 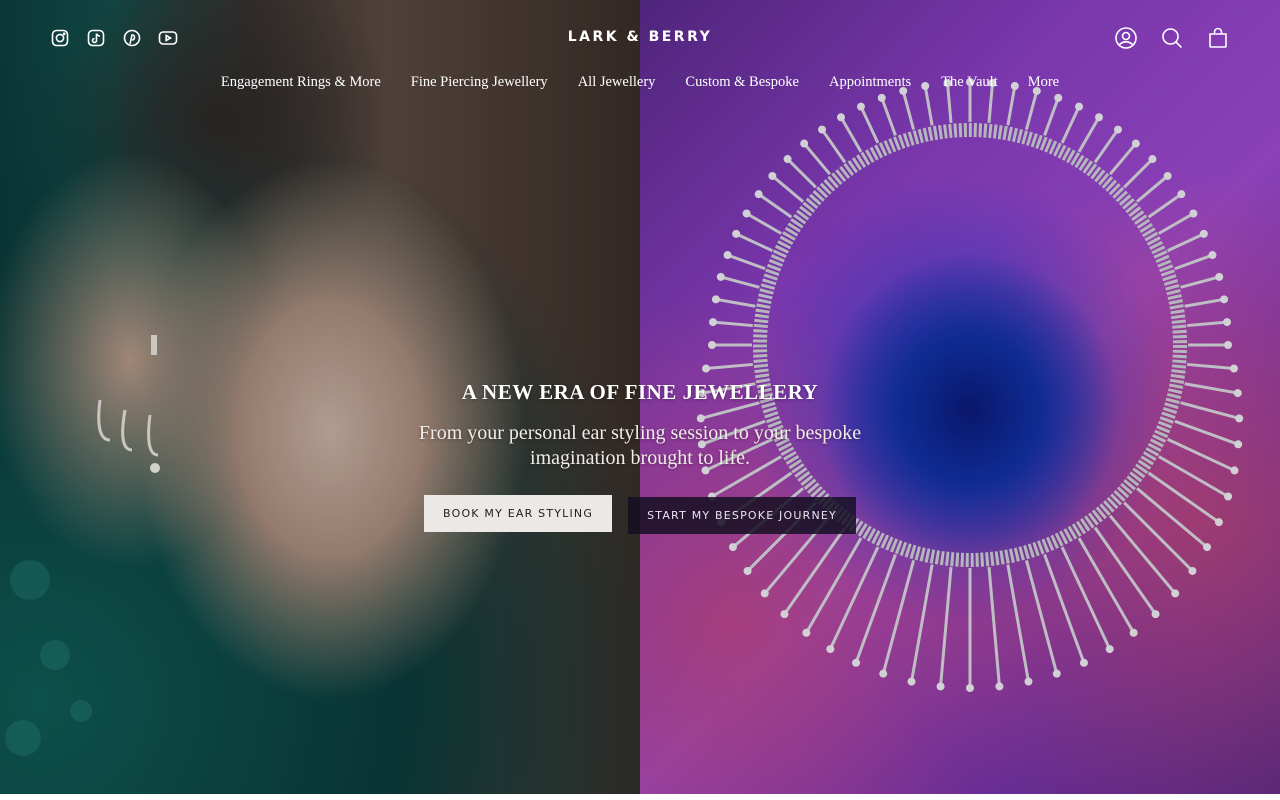 What do you see at coordinates (1126, 38) in the screenshot?
I see `account-icon` at bounding box center [1126, 38].